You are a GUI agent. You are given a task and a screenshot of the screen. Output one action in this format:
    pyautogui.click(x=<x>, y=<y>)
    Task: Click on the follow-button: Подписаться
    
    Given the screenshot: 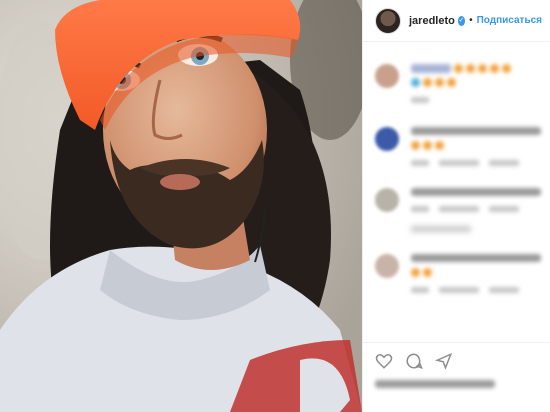 What is the action you would take?
    pyautogui.click(x=509, y=20)
    